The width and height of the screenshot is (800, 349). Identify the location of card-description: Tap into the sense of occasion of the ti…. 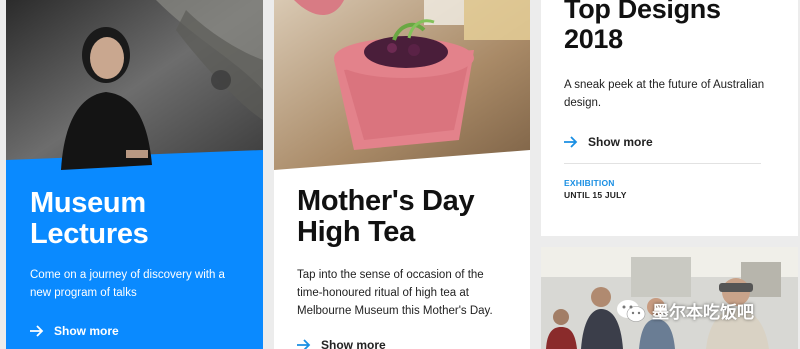
(395, 293).